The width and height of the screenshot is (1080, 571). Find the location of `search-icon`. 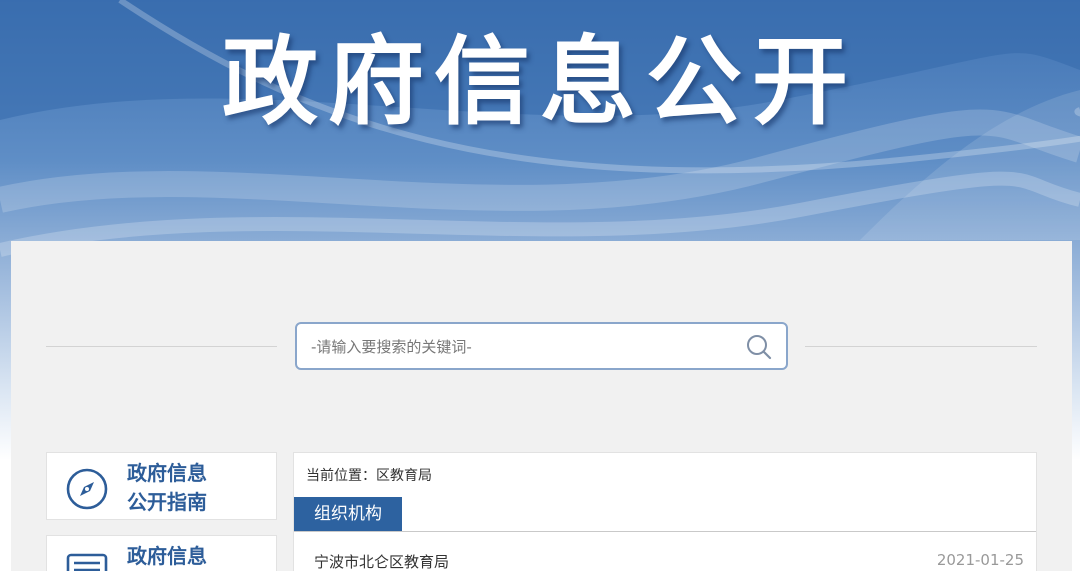

search-icon is located at coordinates (759, 347).